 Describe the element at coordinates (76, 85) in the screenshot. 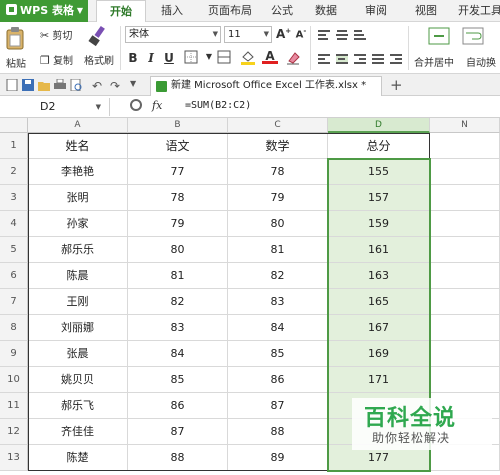

I see `print-preview-icon` at that location.